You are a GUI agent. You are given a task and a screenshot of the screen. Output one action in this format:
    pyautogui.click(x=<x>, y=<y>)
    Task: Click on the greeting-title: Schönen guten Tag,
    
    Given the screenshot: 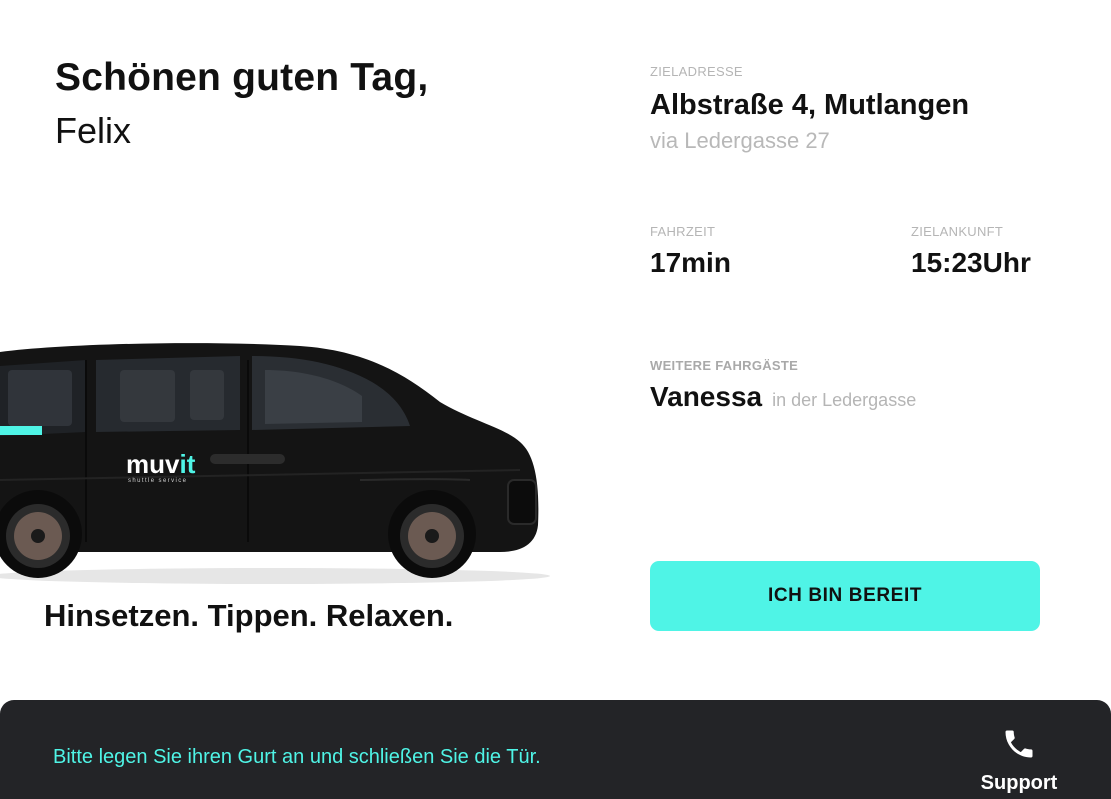 What is the action you would take?
    pyautogui.click(x=242, y=77)
    